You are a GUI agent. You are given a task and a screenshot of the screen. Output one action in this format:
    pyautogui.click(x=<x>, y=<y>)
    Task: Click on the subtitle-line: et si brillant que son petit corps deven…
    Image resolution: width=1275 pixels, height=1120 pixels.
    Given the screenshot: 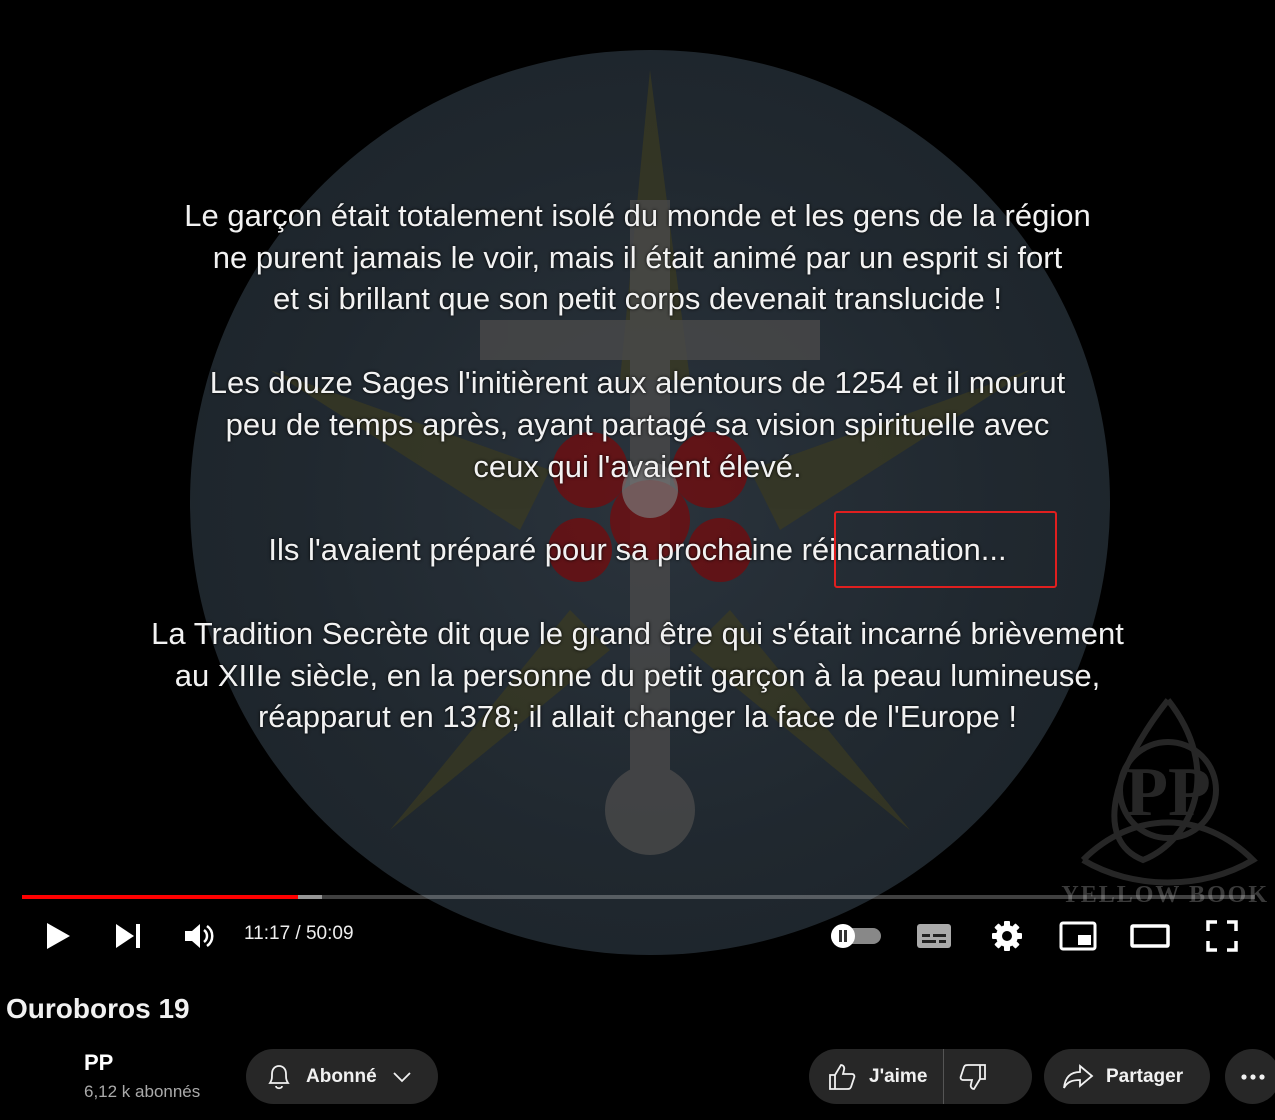 What is the action you would take?
    pyautogui.click(x=637, y=299)
    